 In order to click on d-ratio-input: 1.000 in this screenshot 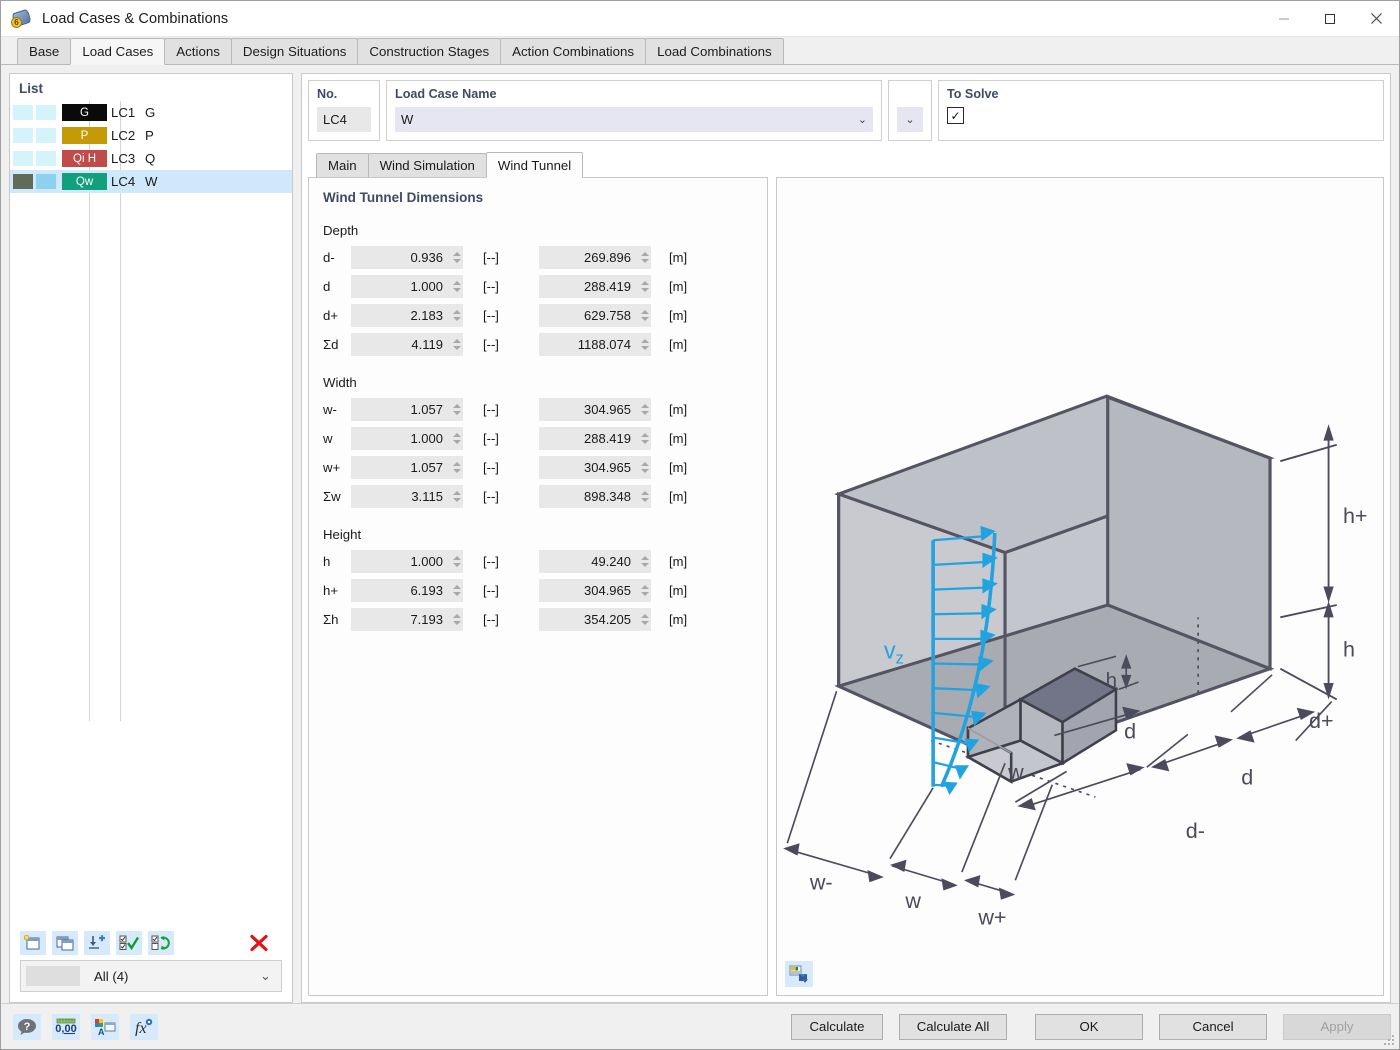, I will do `click(407, 286)`.